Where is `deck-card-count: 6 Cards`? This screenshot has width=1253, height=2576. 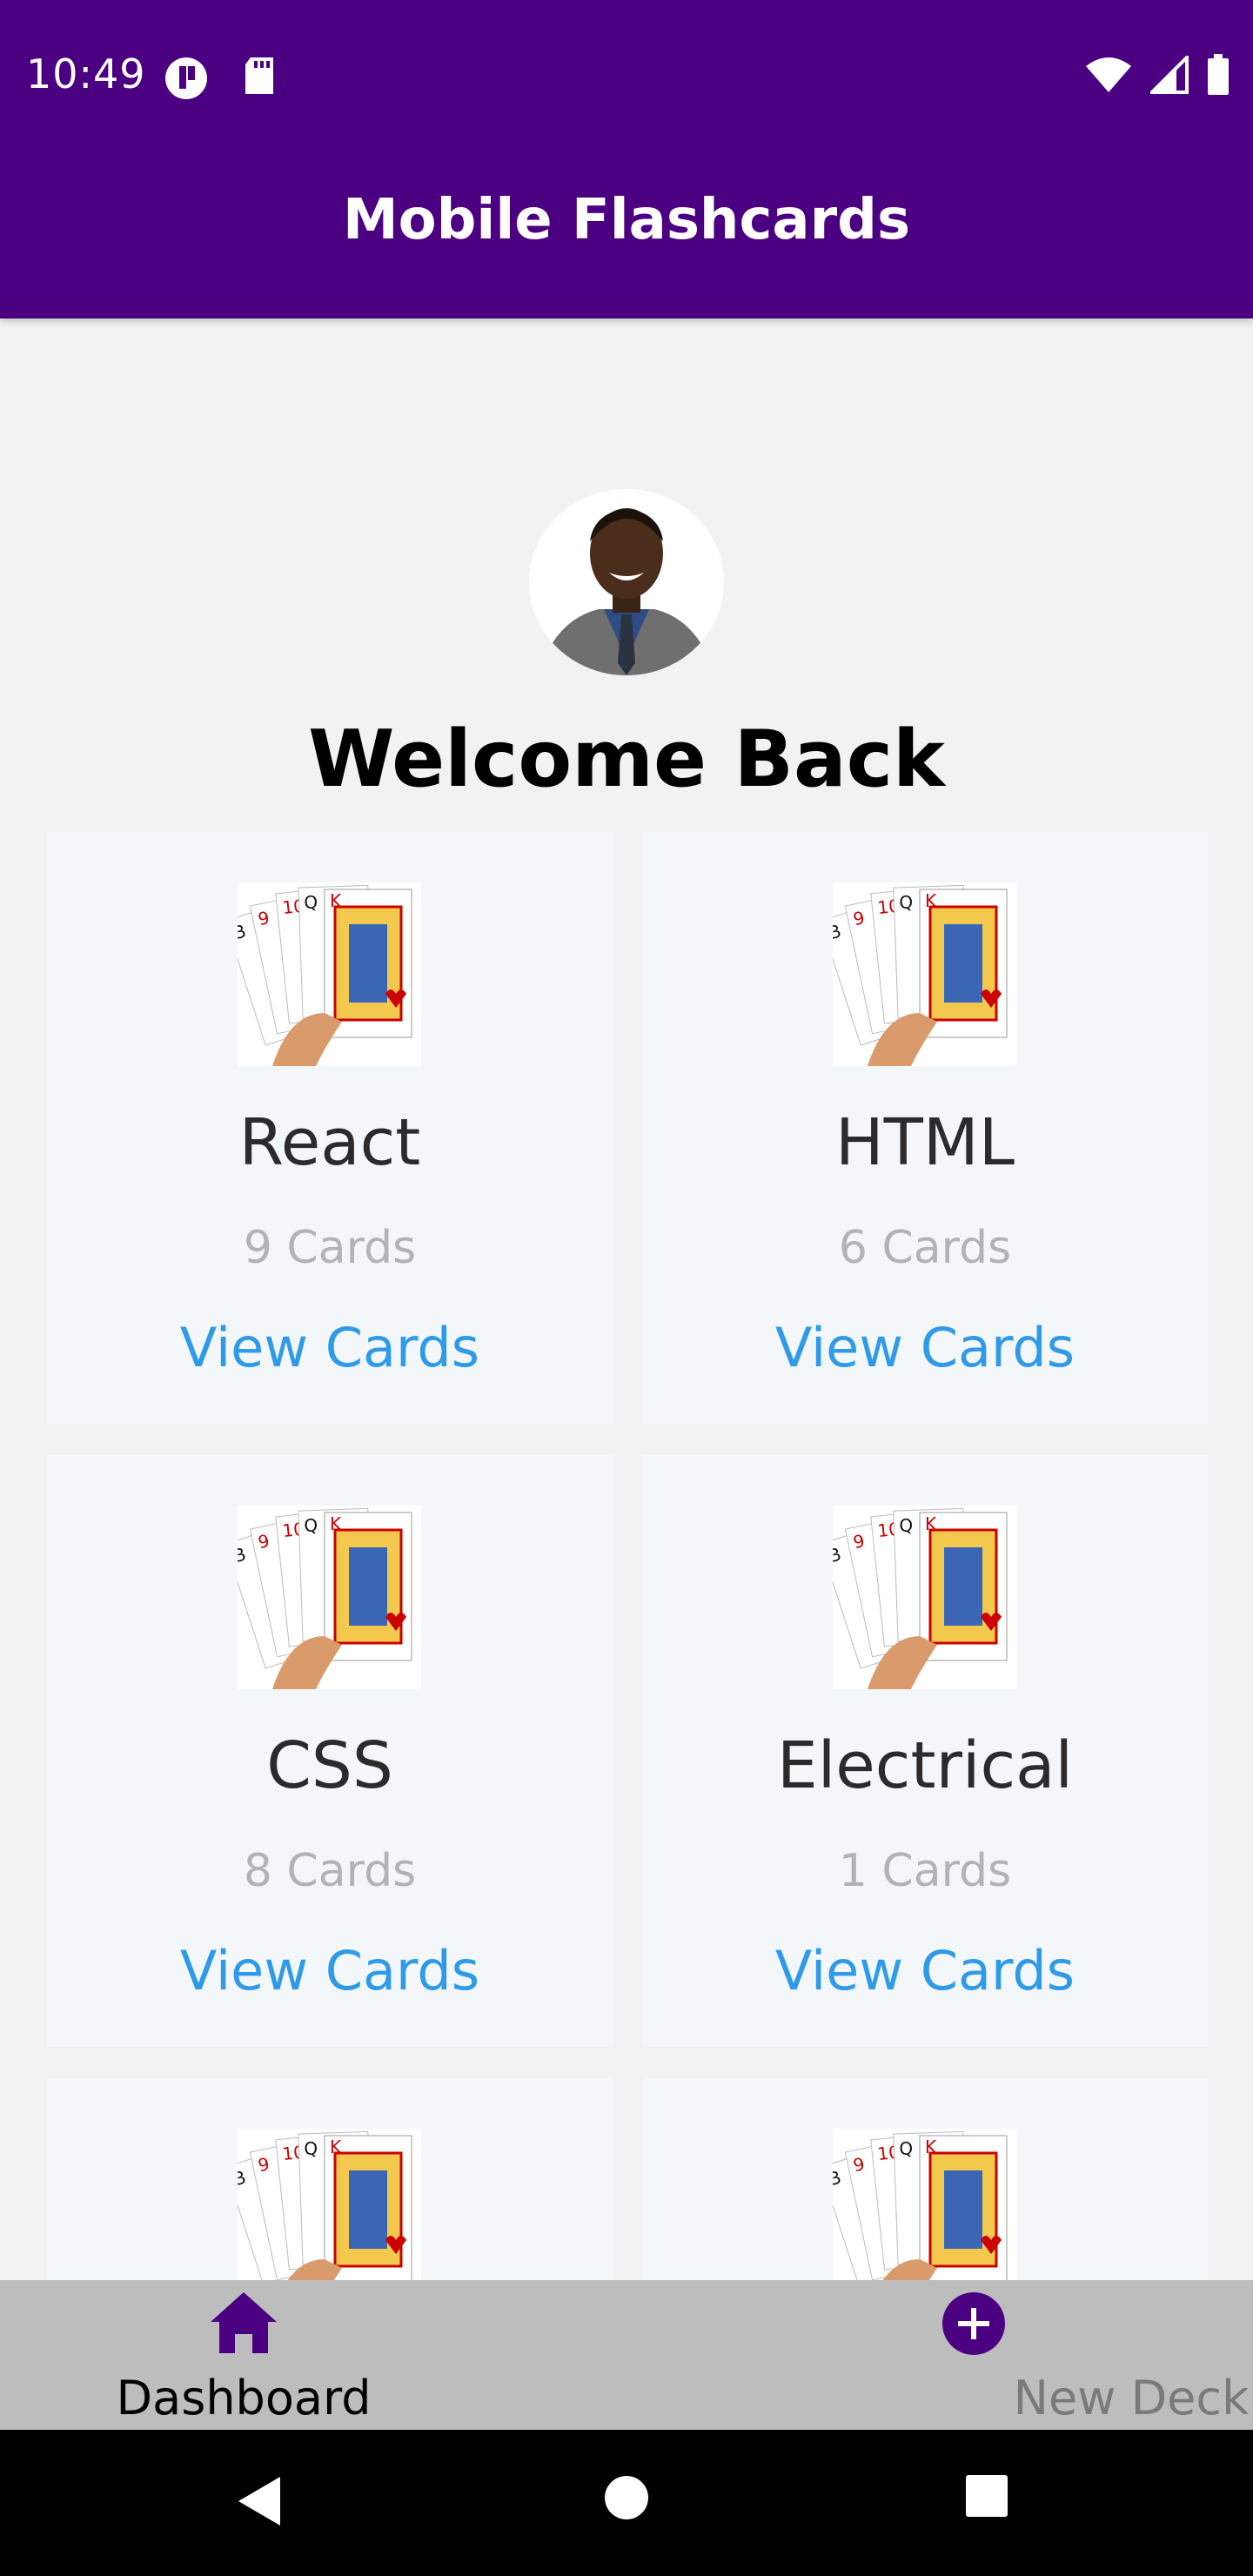 deck-card-count: 6 Cards is located at coordinates (925, 1248).